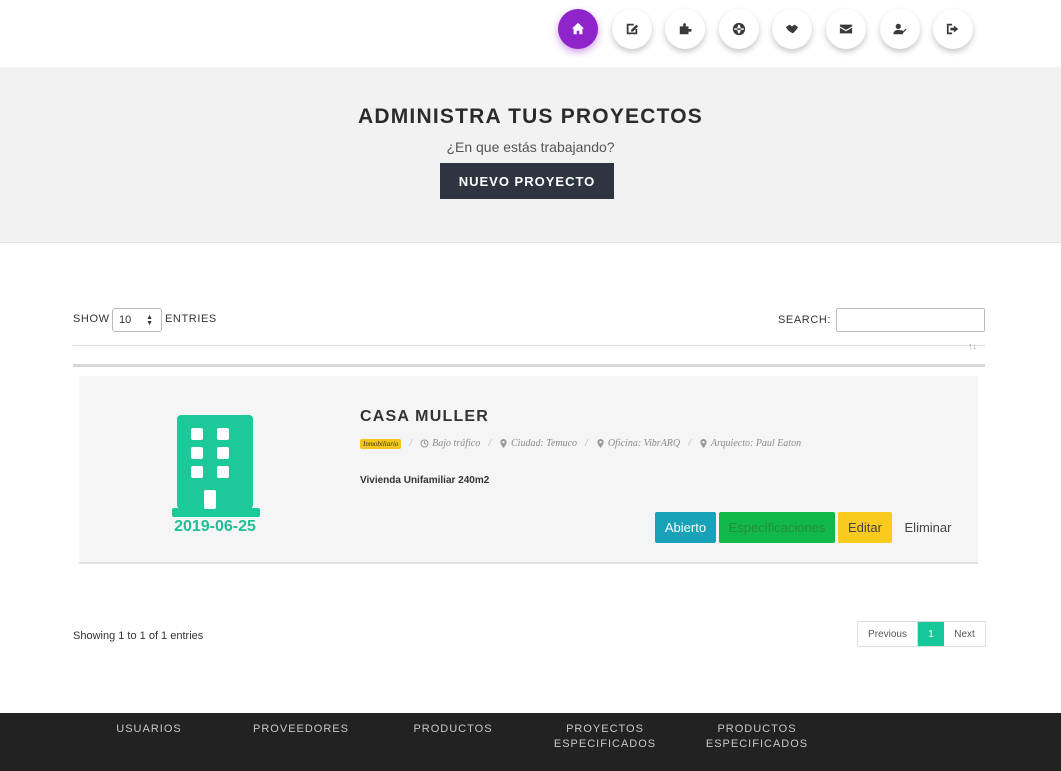 The image size is (1061, 771). Describe the element at coordinates (928, 527) in the screenshot. I see `delete-button: Eliminar` at that location.